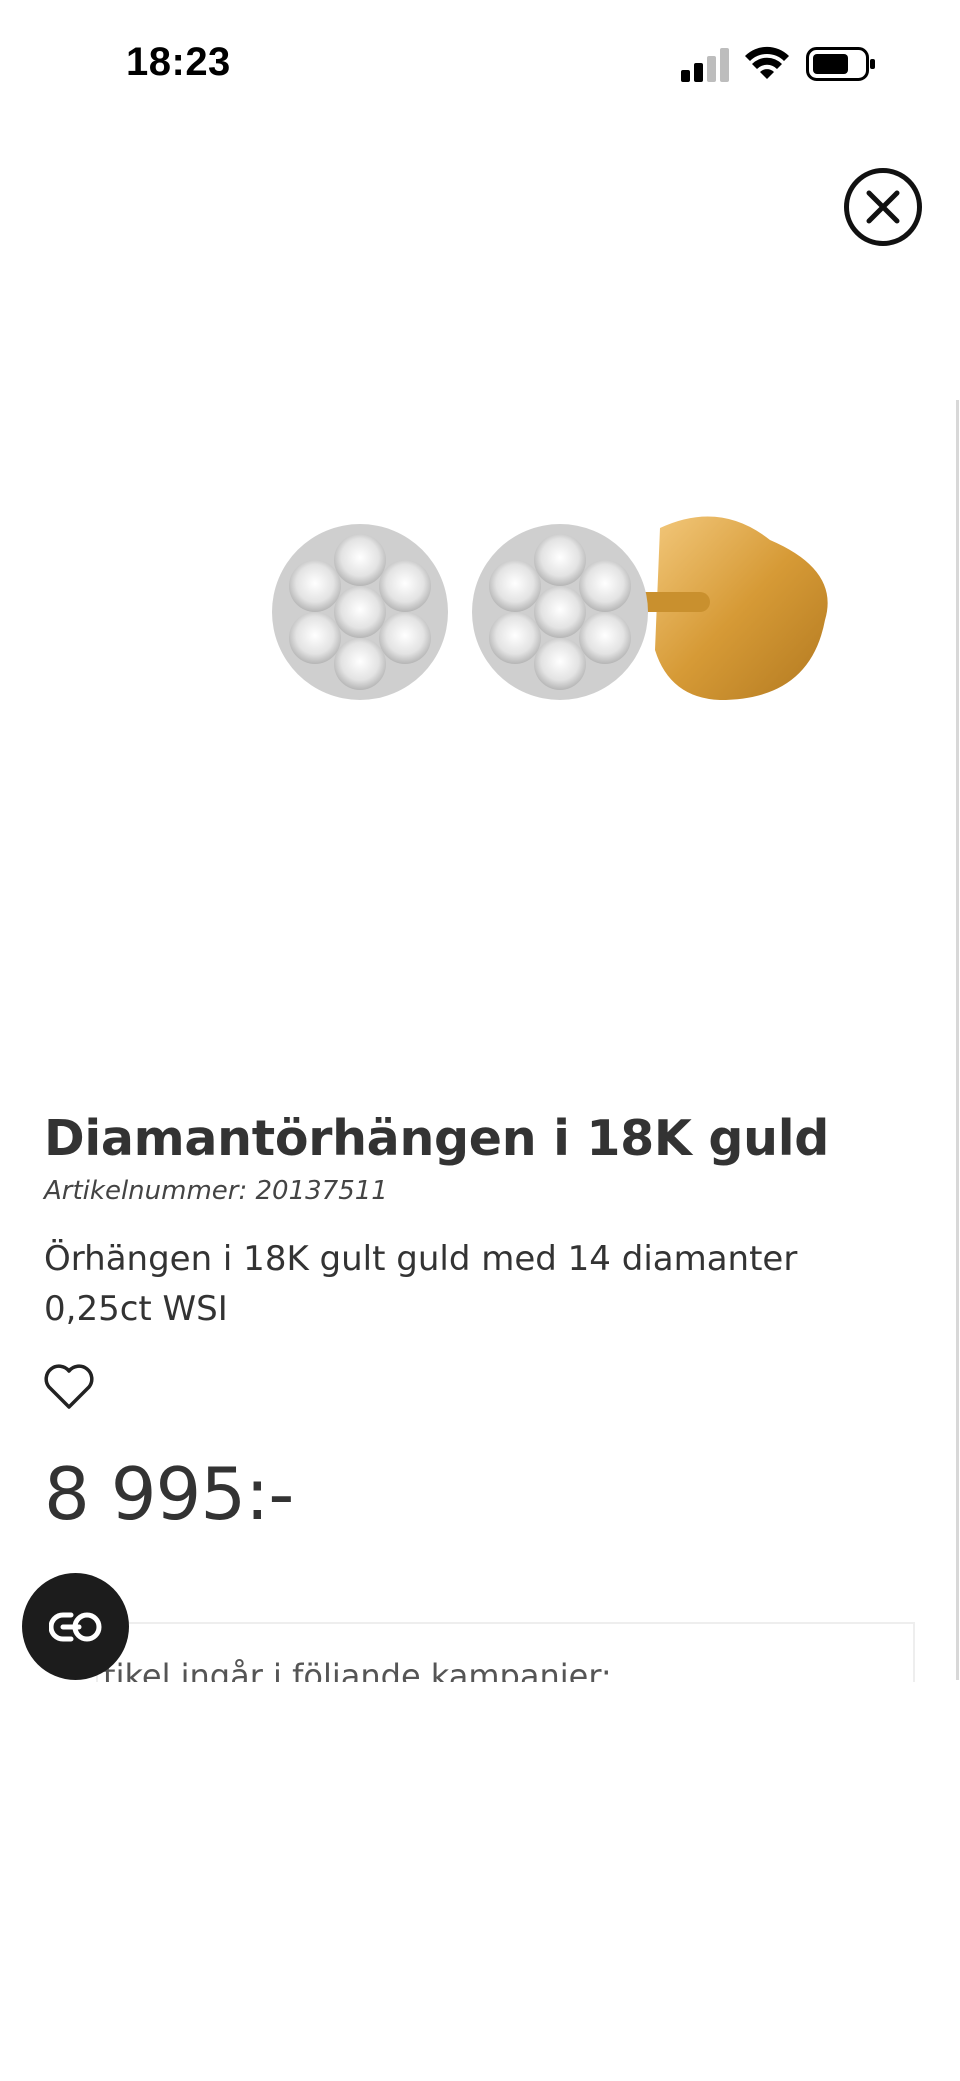  I want to click on battery-icon, so click(840, 64).